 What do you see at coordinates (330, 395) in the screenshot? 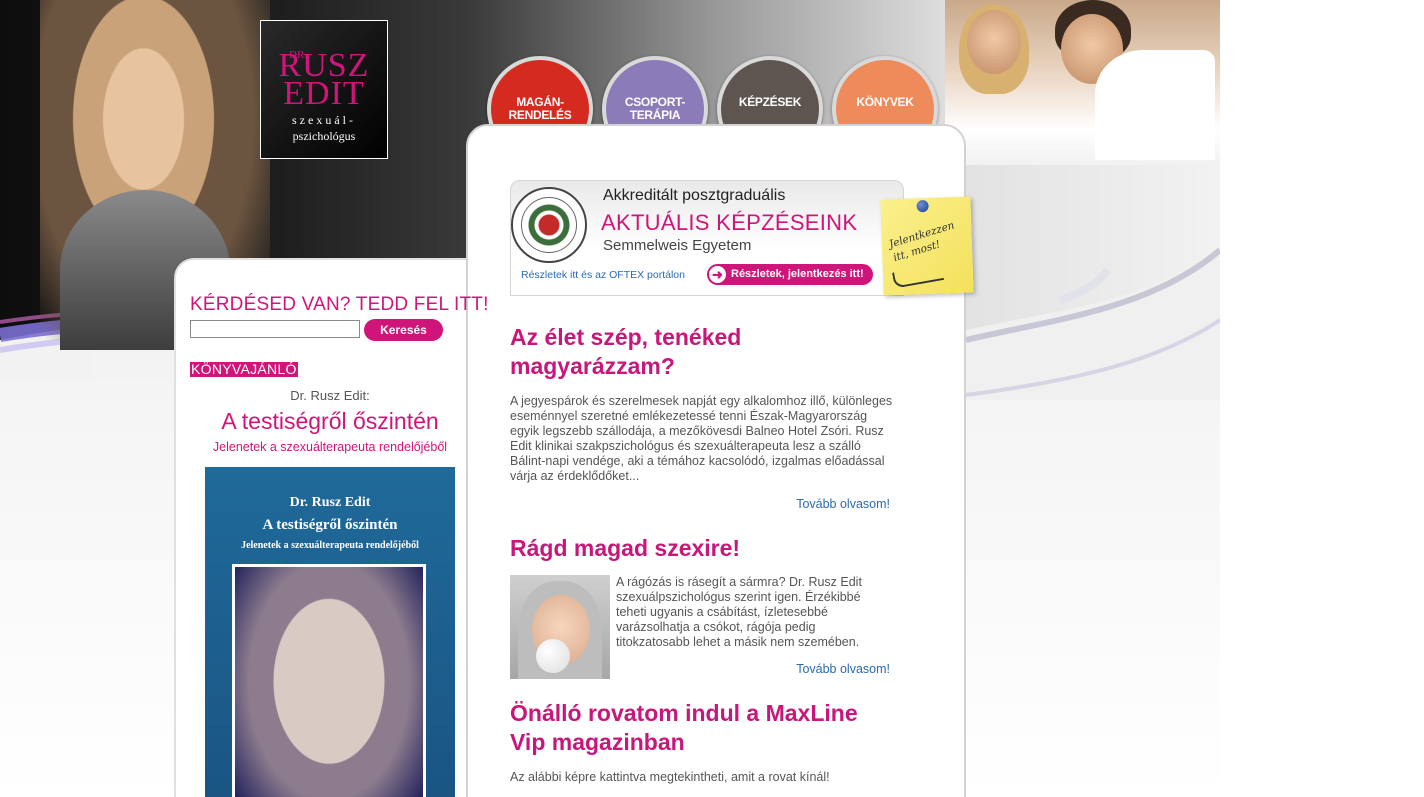
I see `book-author: Dr. Rusz Edit:` at bounding box center [330, 395].